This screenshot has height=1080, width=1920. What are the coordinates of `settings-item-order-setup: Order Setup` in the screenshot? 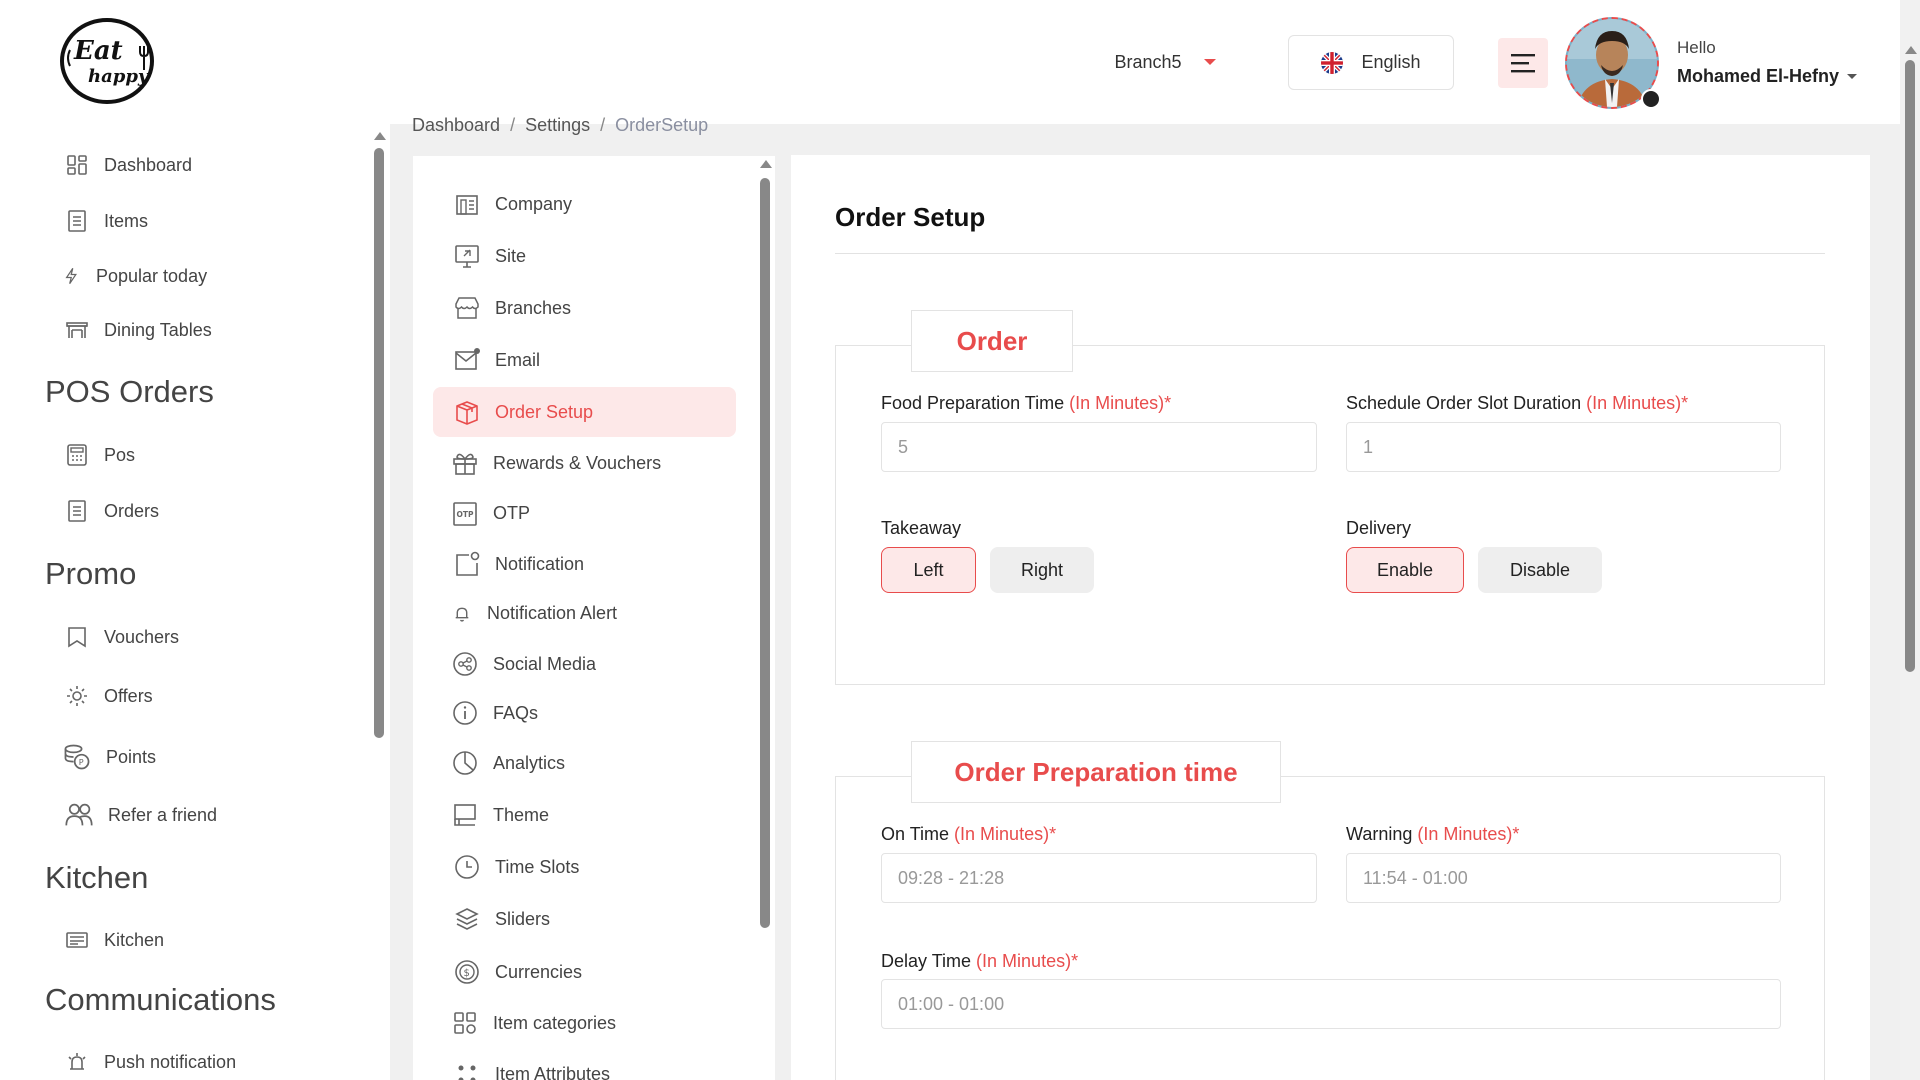 It's located at (523, 412).